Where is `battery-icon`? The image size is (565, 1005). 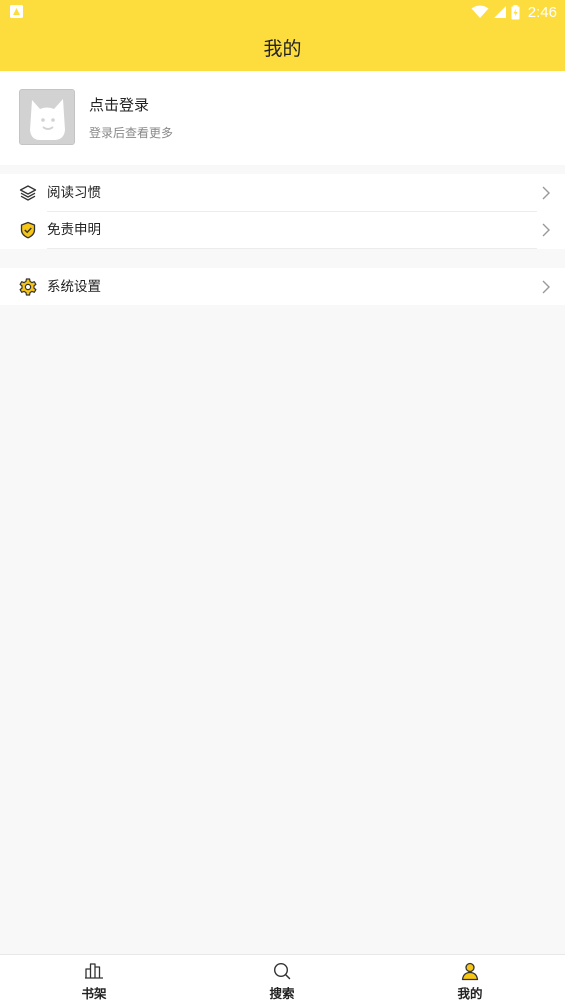 battery-icon is located at coordinates (515, 11).